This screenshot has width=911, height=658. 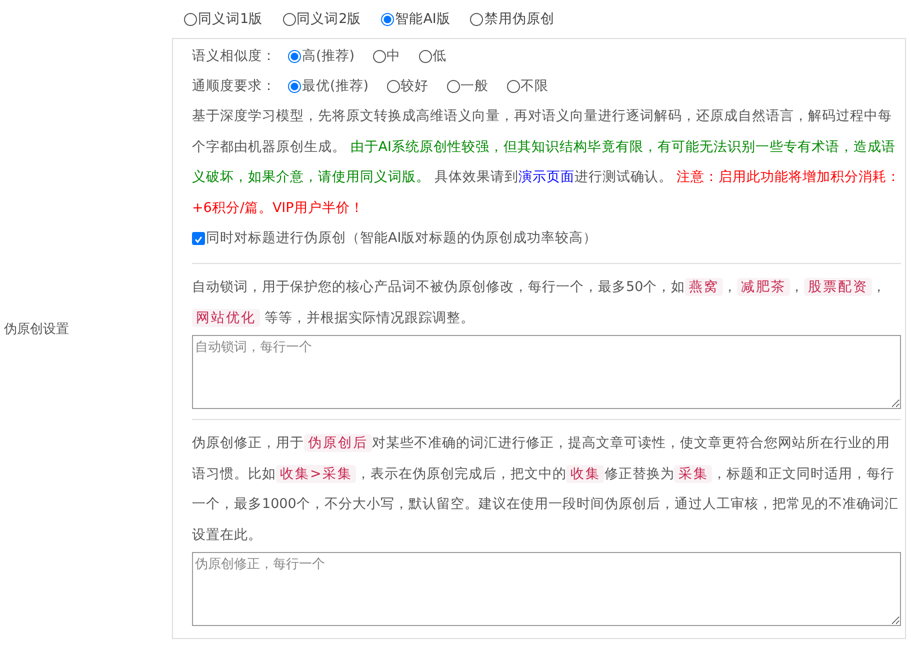 What do you see at coordinates (546, 162) in the screenshot?
I see `description-text: 基于深度学习模型，先将原文转换成高维语义向量，再对语义向量进行逐词解码，还原成自然语言，解码过程中每个字都由机器原创生成。 由于AI系统原创性较强，但其知识结构毕竟有限，有可能无法识别一些专有术语，造成语义破坏，如果介意，请使用同义词版。 具体效果请到演示页面进行测试确认。 注意：启用此功能将增加积分消耗：+6积分/篇。VIP用户半价！` at bounding box center [546, 162].